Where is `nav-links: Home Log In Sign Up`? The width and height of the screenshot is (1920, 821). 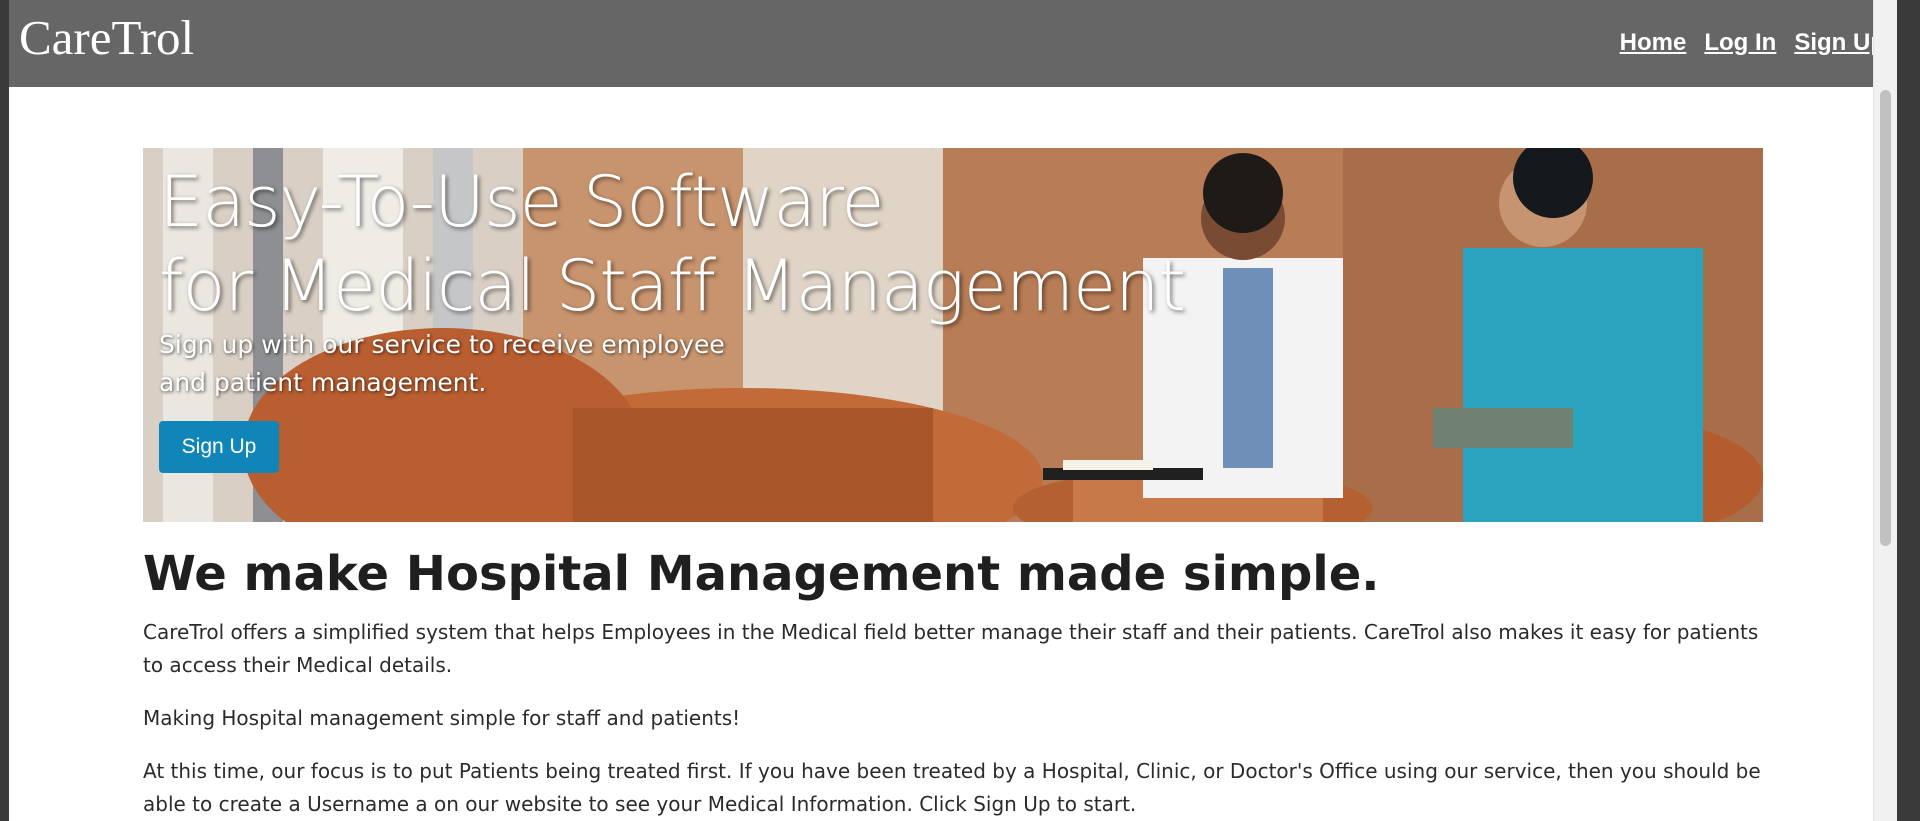
nav-links: Home Log In Sign Up is located at coordinates (1752, 43).